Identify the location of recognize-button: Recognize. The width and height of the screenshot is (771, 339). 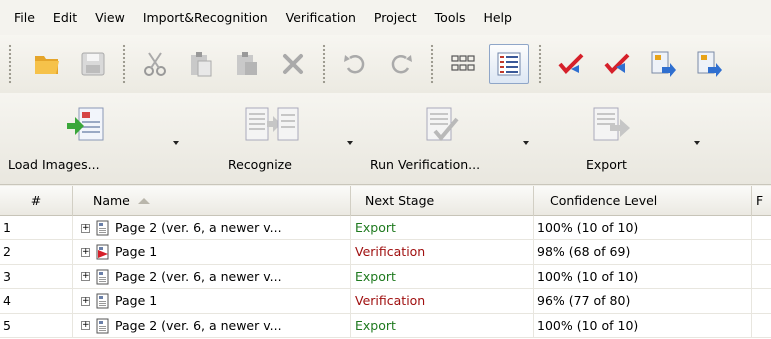
(270, 139).